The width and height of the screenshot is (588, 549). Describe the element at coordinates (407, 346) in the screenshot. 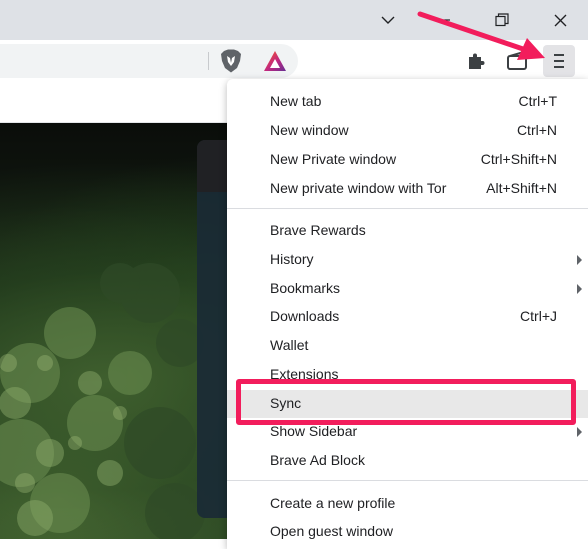

I see `menu-item-wallet: Wallet` at that location.